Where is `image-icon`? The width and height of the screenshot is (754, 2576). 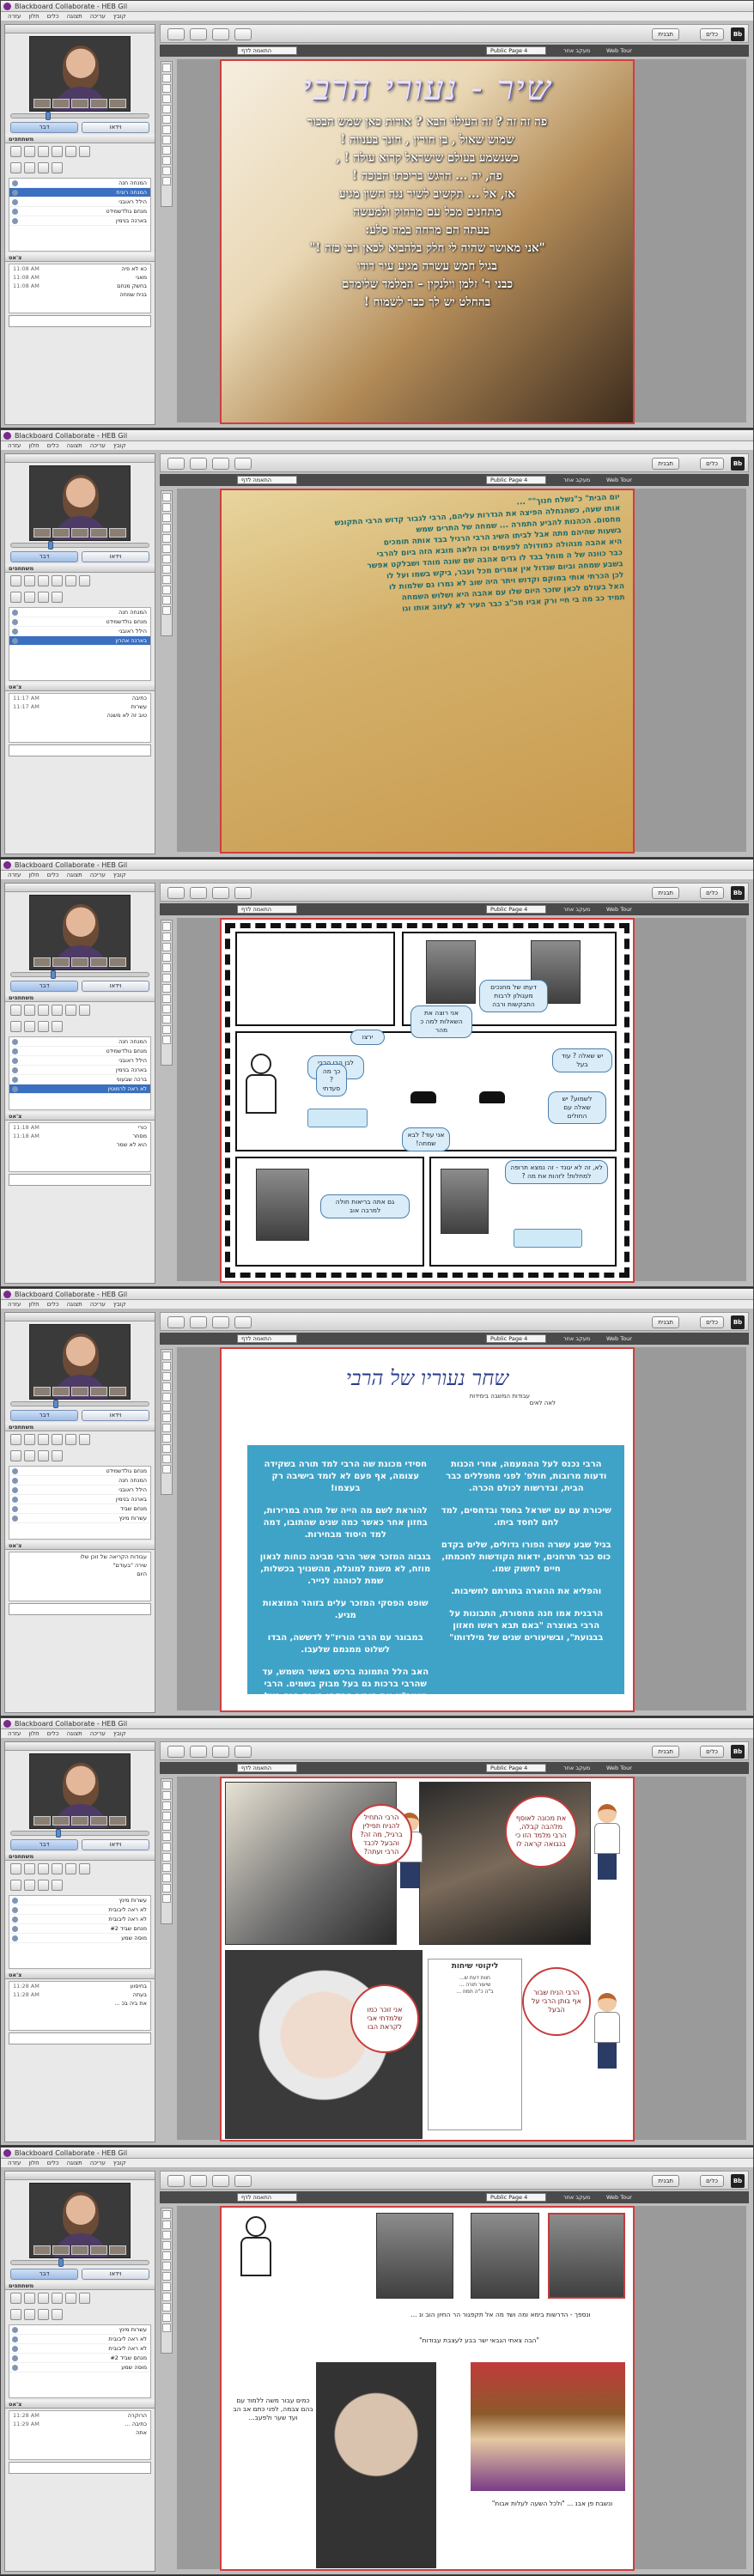 image-icon is located at coordinates (166, 1009).